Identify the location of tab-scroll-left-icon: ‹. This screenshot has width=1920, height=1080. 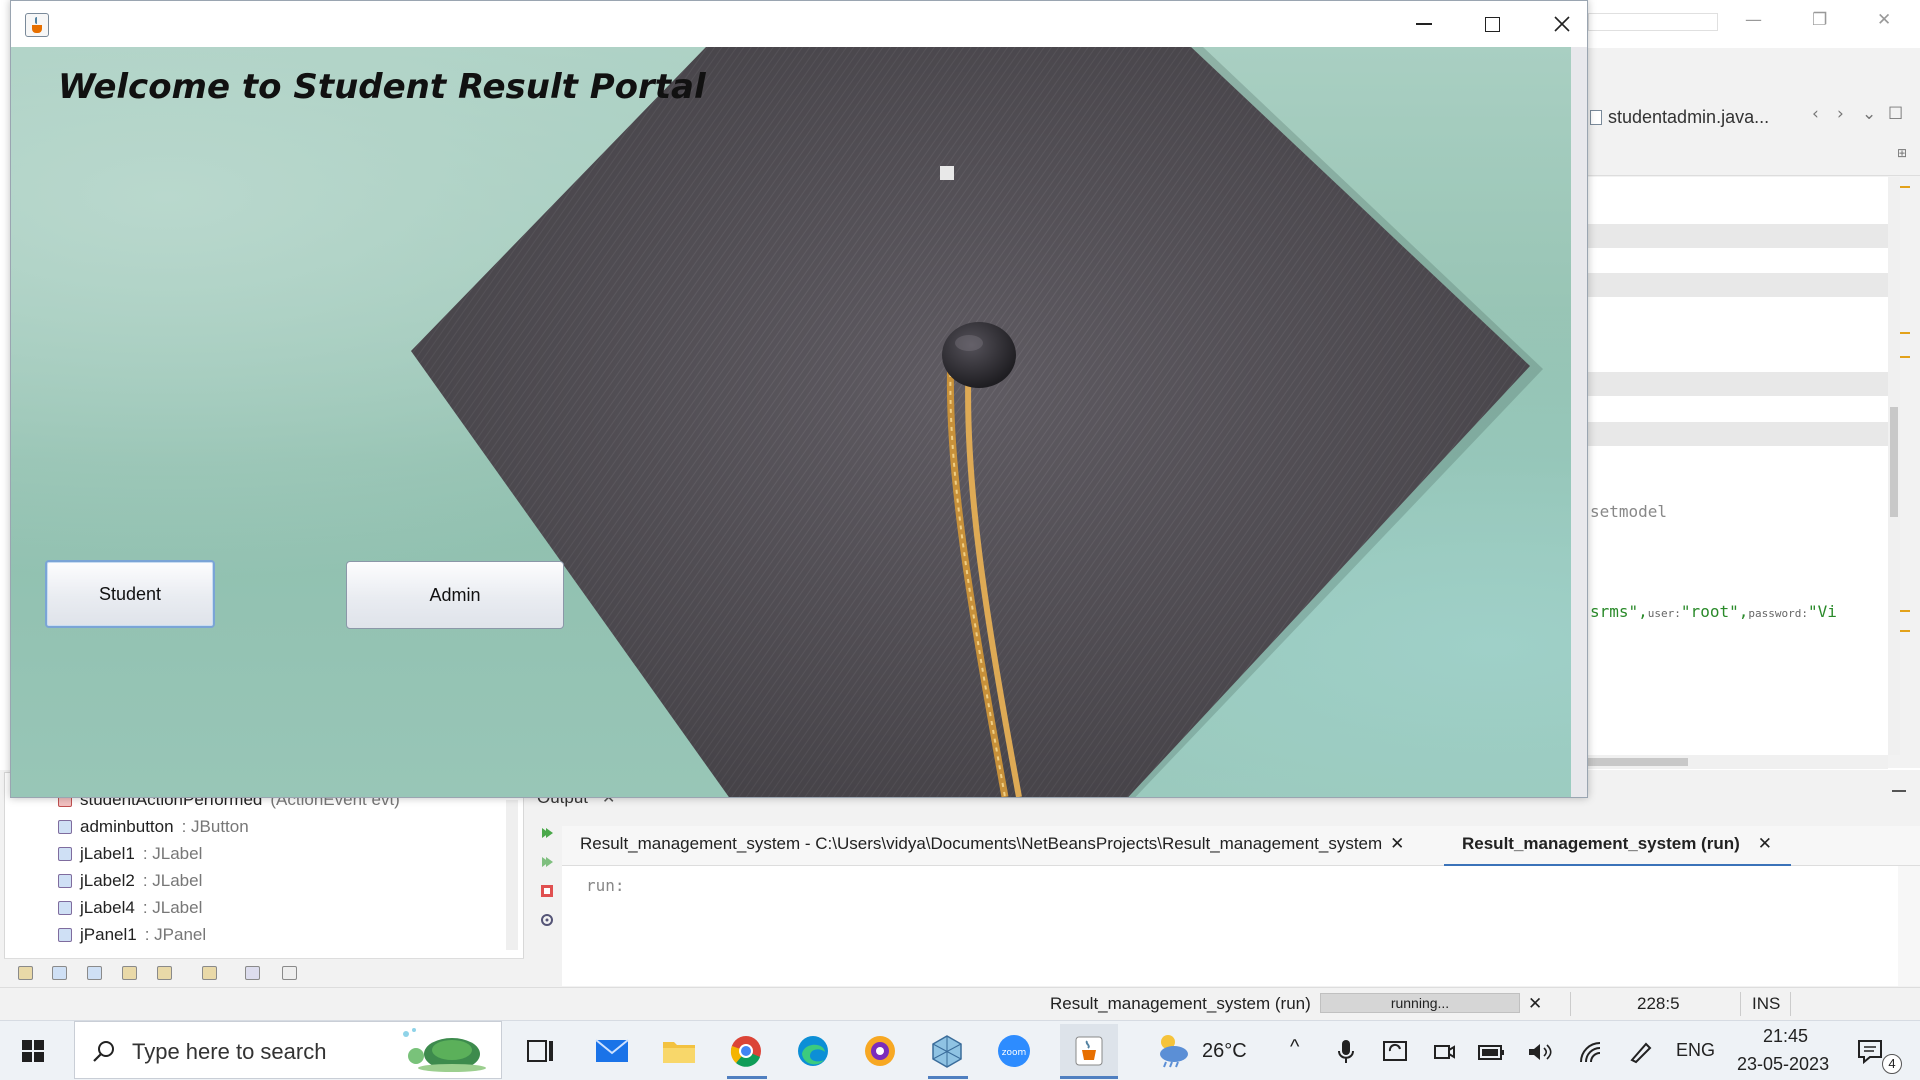
(1815, 114).